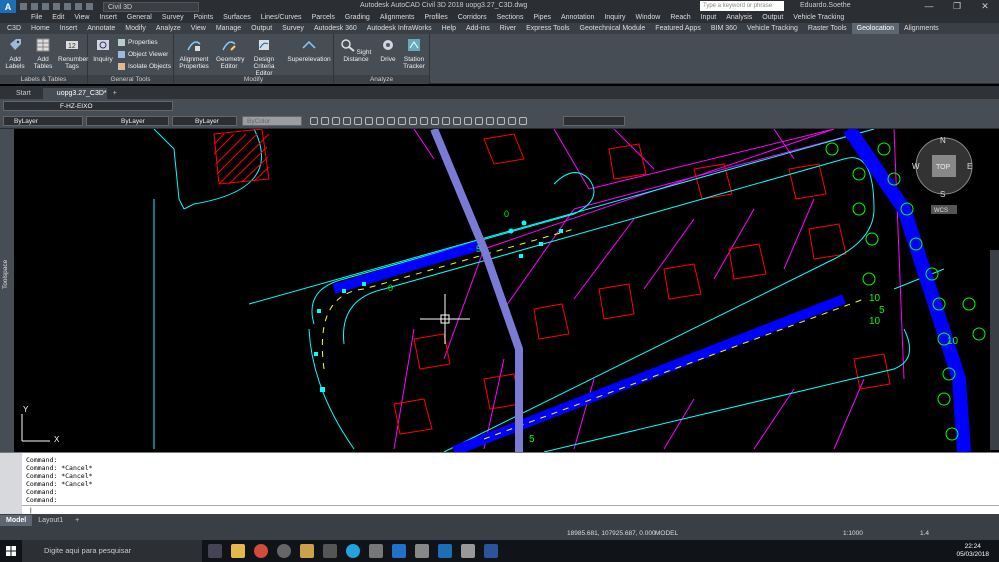  What do you see at coordinates (772, 18) in the screenshot?
I see `menu-output: Output` at bounding box center [772, 18].